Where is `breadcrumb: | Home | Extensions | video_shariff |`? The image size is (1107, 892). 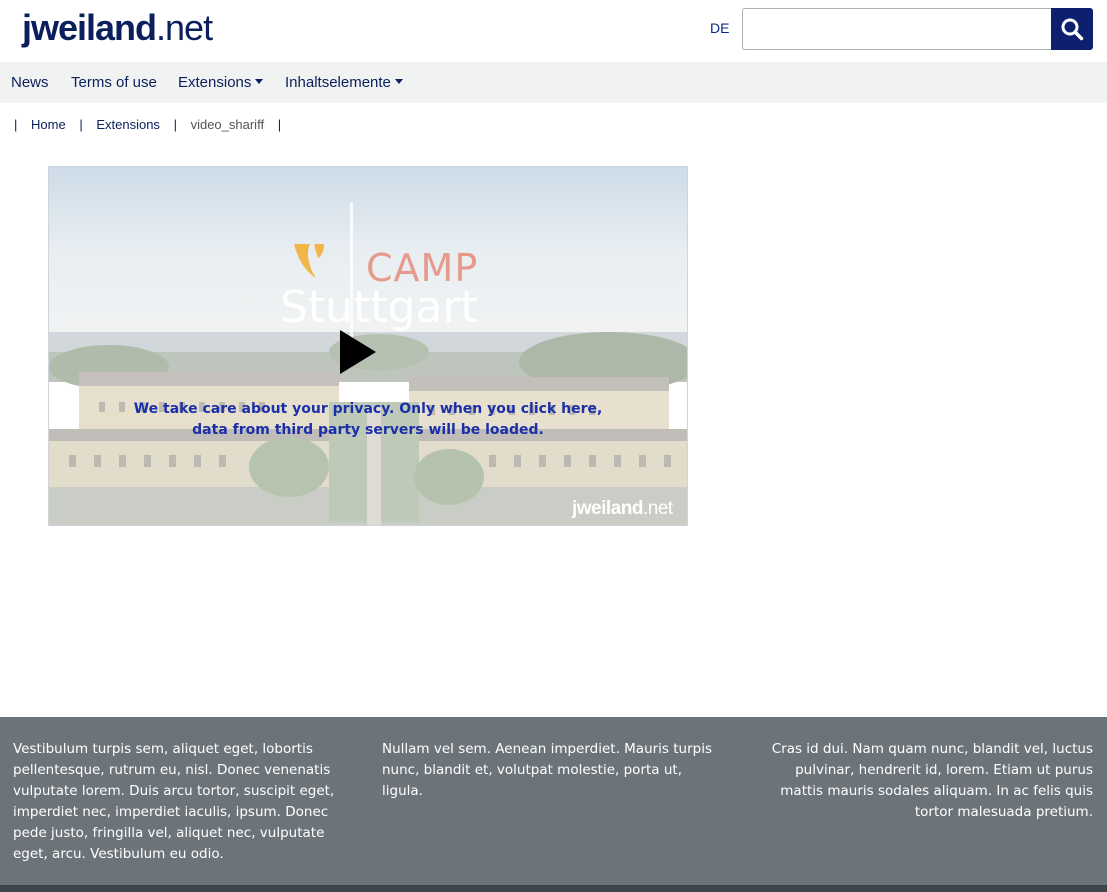 breadcrumb: | Home | Extensions | video_shariff | is located at coordinates (152, 124).